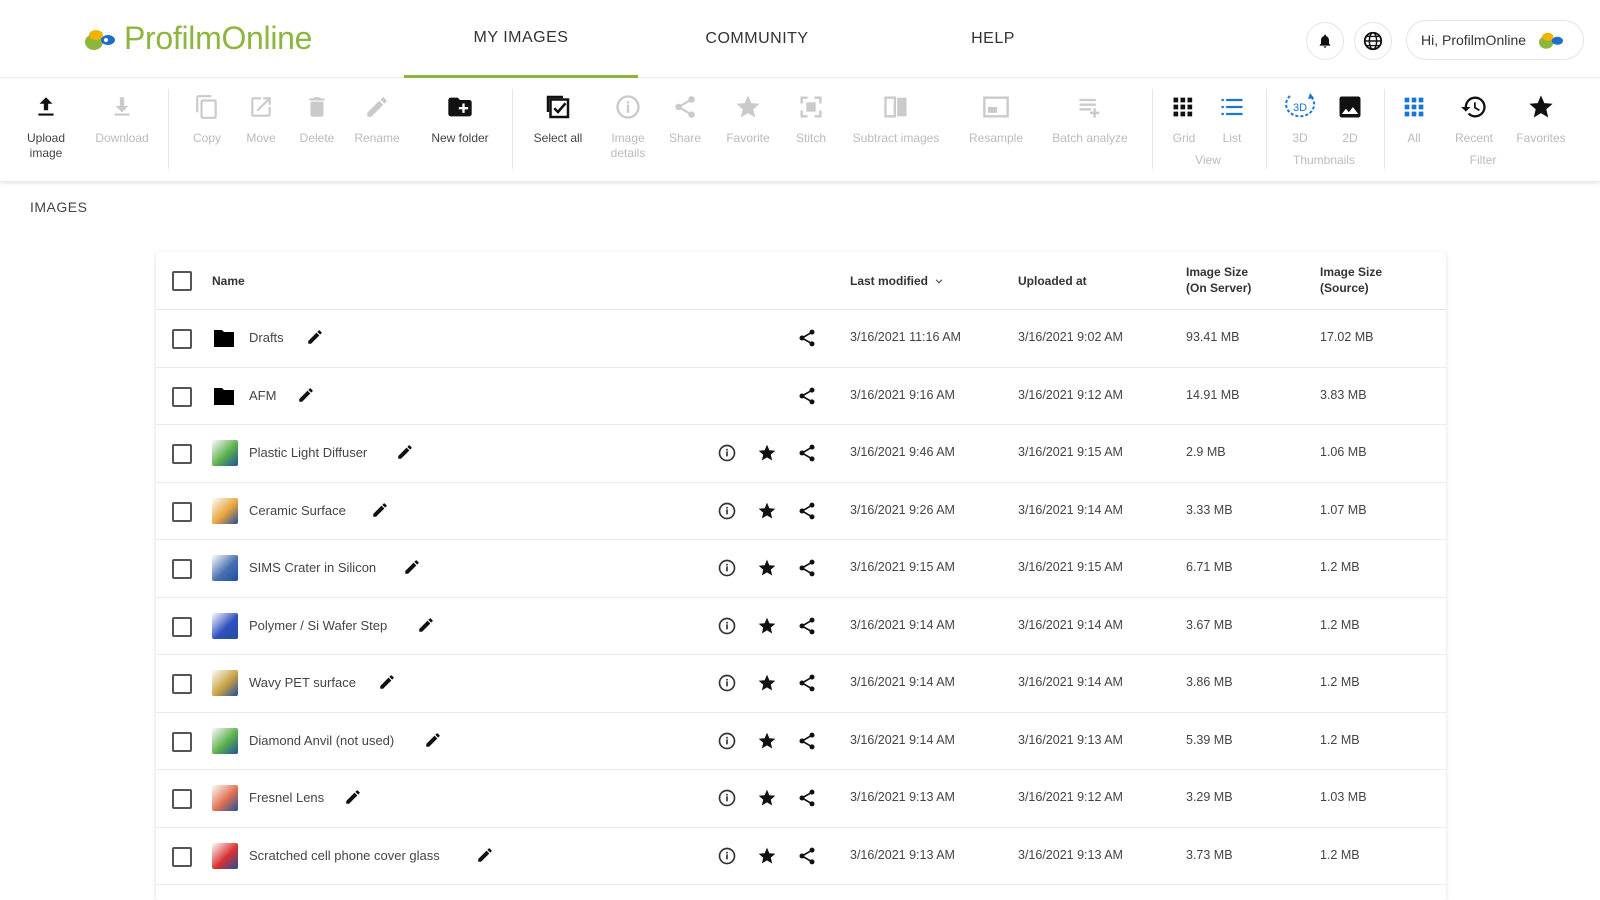 Image resolution: width=1600 pixels, height=900 pixels. What do you see at coordinates (377, 130) in the screenshot?
I see `rename-button: Rename` at bounding box center [377, 130].